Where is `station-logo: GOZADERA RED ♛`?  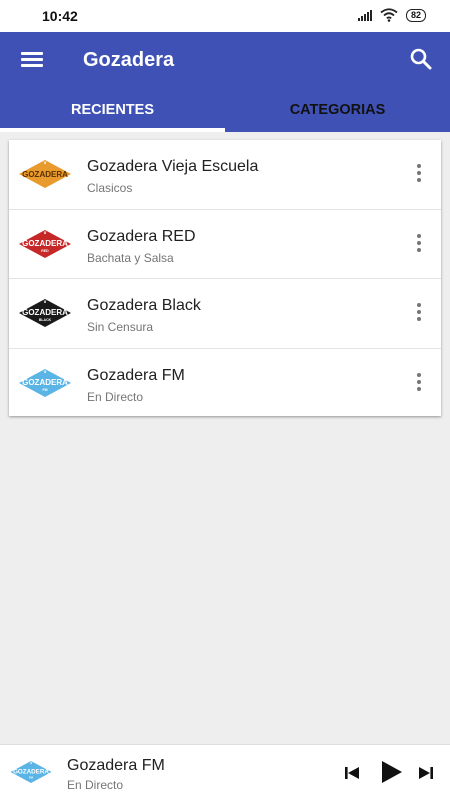
station-logo: GOZADERA RED ♛ is located at coordinates (45, 243).